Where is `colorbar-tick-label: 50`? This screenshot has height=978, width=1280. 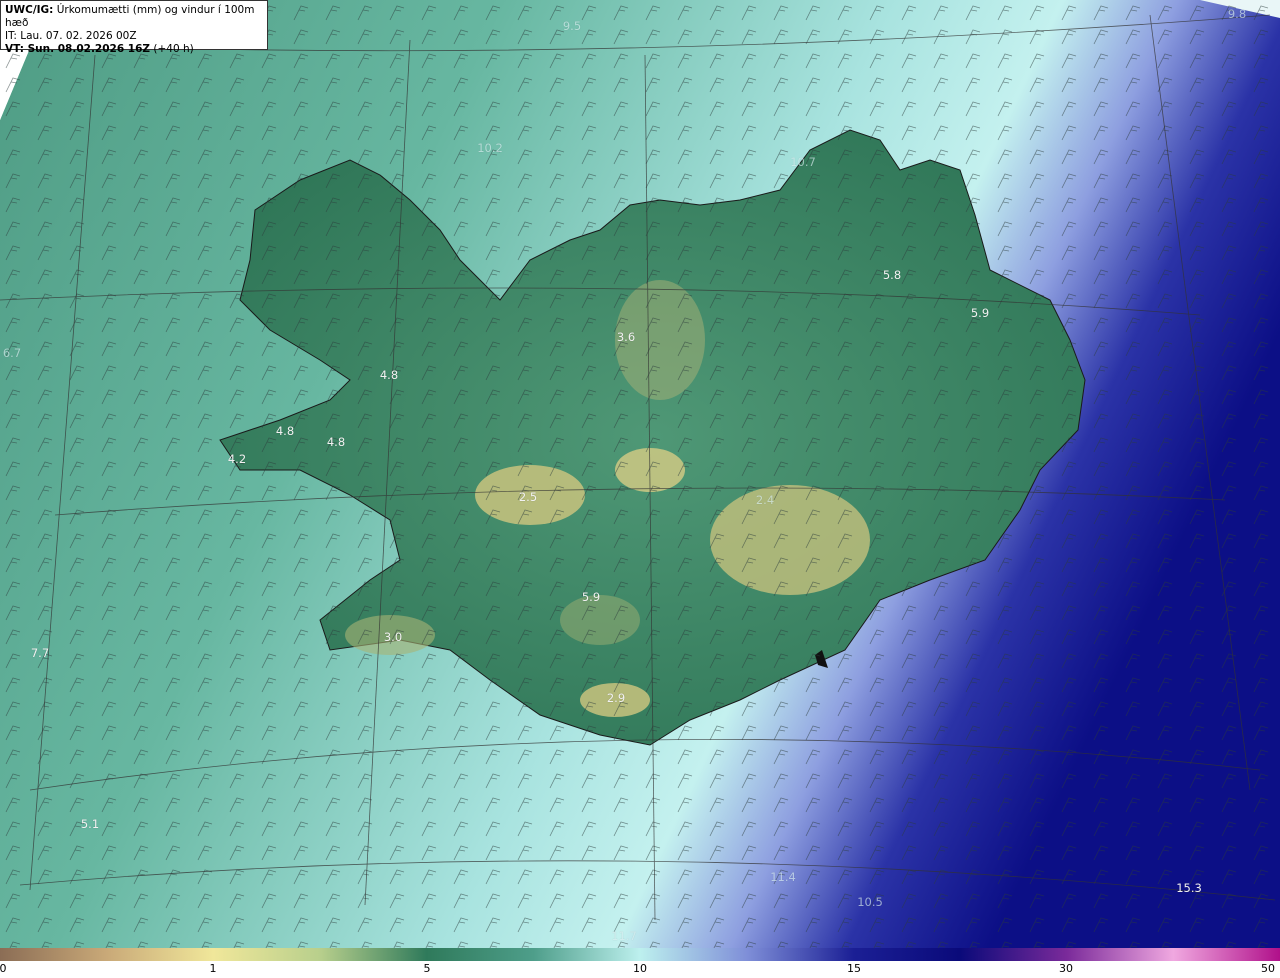 colorbar-tick-label: 50 is located at coordinates (1268, 968).